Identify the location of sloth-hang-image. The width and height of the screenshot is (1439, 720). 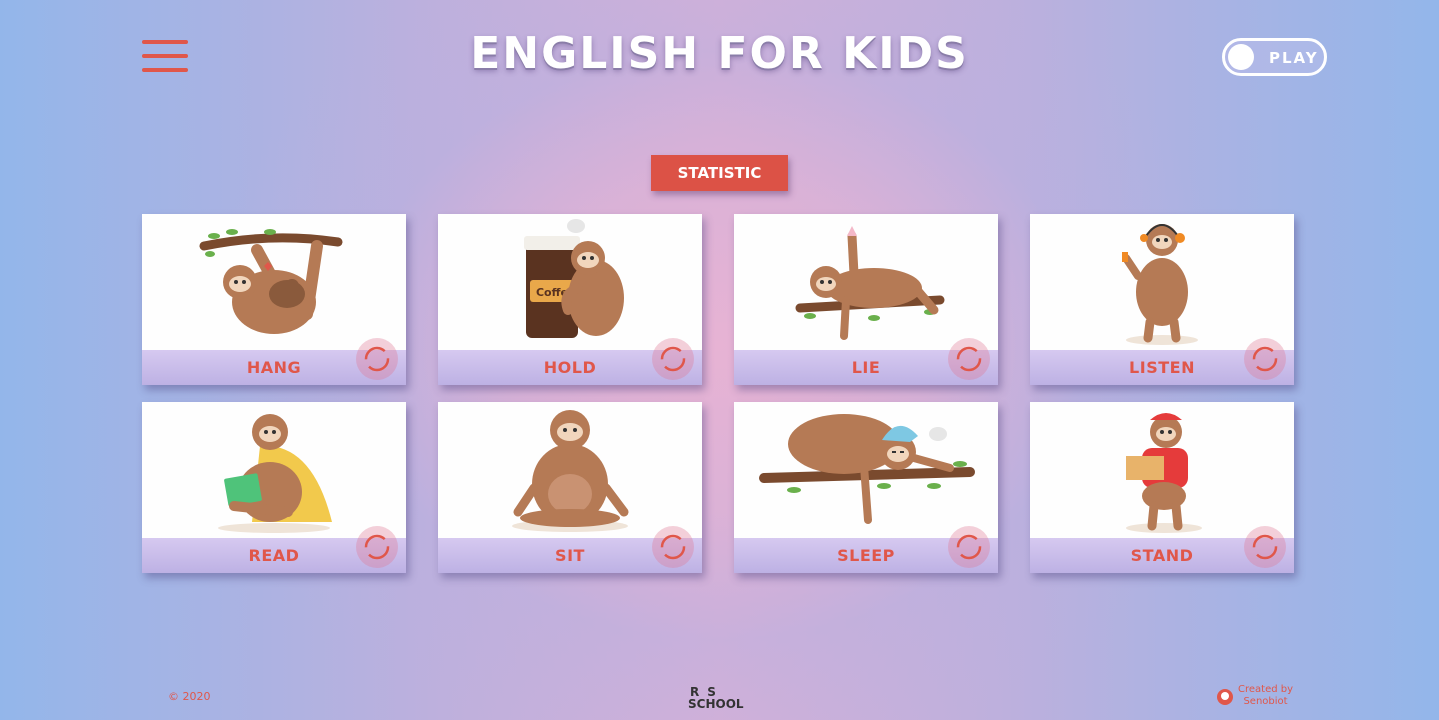
(274, 282).